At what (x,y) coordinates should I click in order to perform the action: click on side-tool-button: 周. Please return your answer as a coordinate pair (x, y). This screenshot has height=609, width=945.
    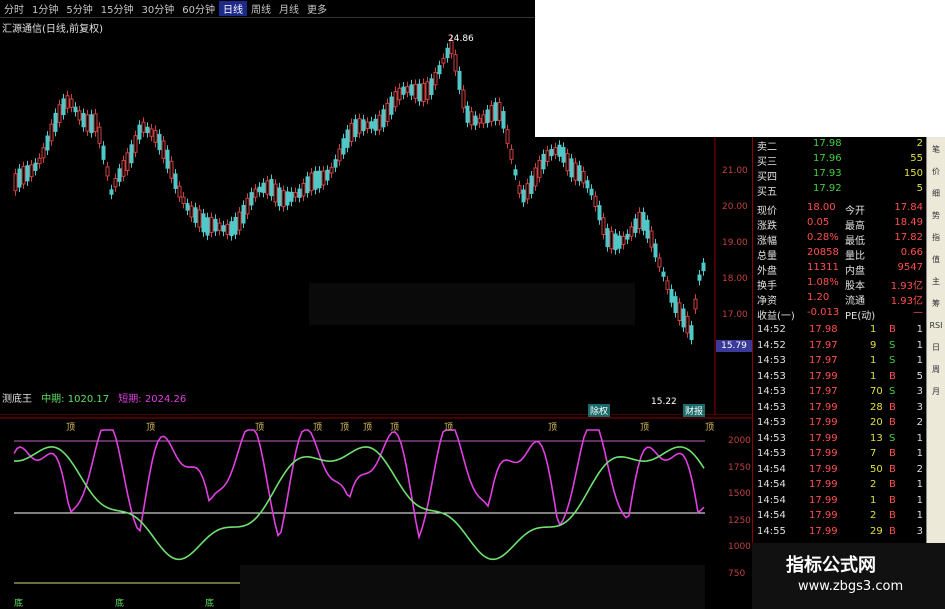
    Looking at the image, I should click on (936, 370).